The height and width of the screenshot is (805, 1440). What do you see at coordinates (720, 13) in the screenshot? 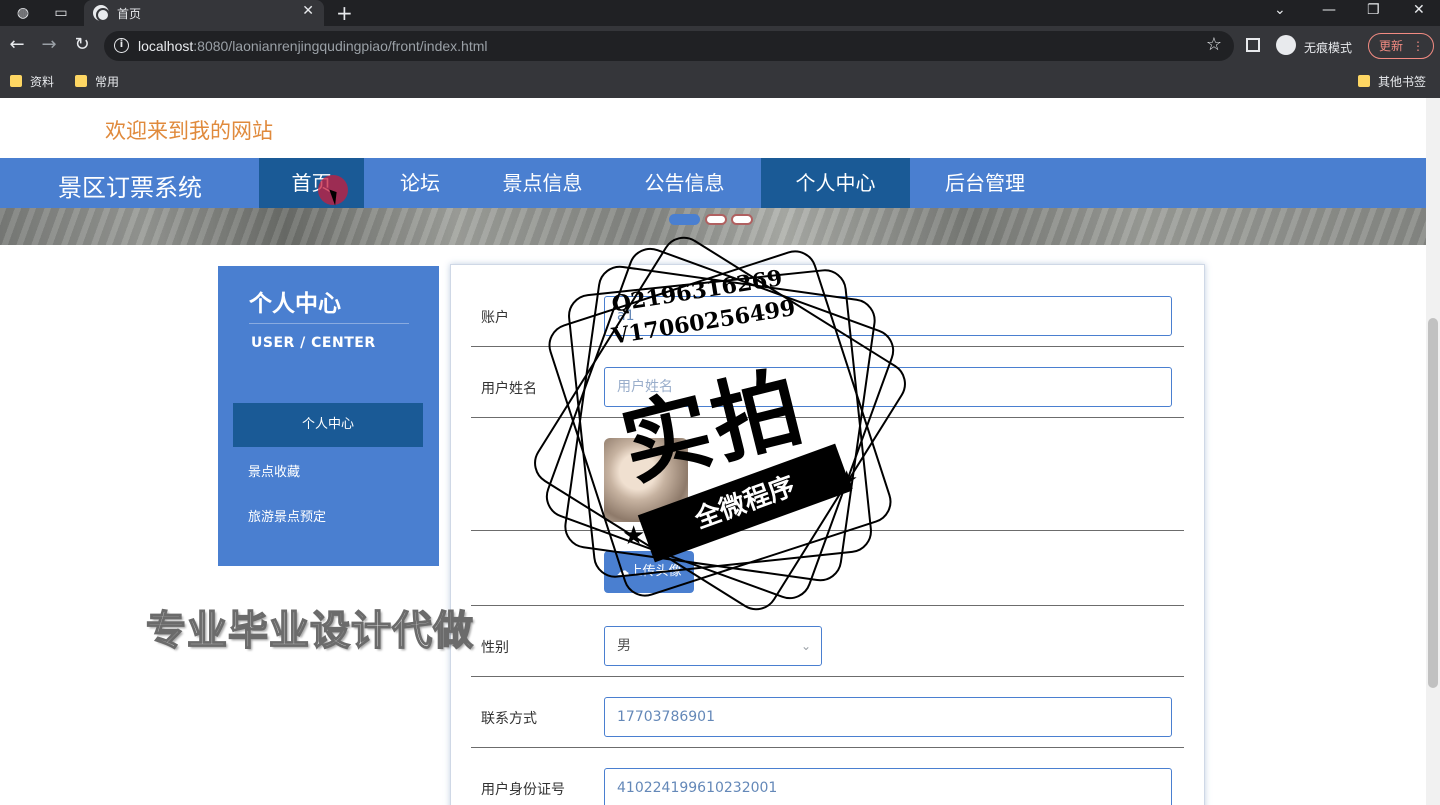
I see `browser-titlebar: ◍ ▭ 首页 ✕ + ⌄ — ❐ ✕` at bounding box center [720, 13].